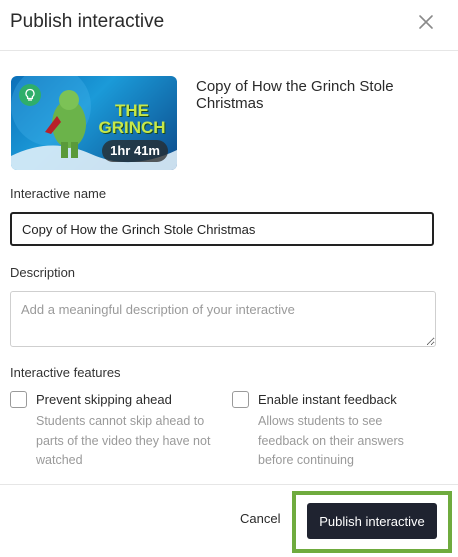  Describe the element at coordinates (223, 319) in the screenshot. I see `description-textarea` at that location.